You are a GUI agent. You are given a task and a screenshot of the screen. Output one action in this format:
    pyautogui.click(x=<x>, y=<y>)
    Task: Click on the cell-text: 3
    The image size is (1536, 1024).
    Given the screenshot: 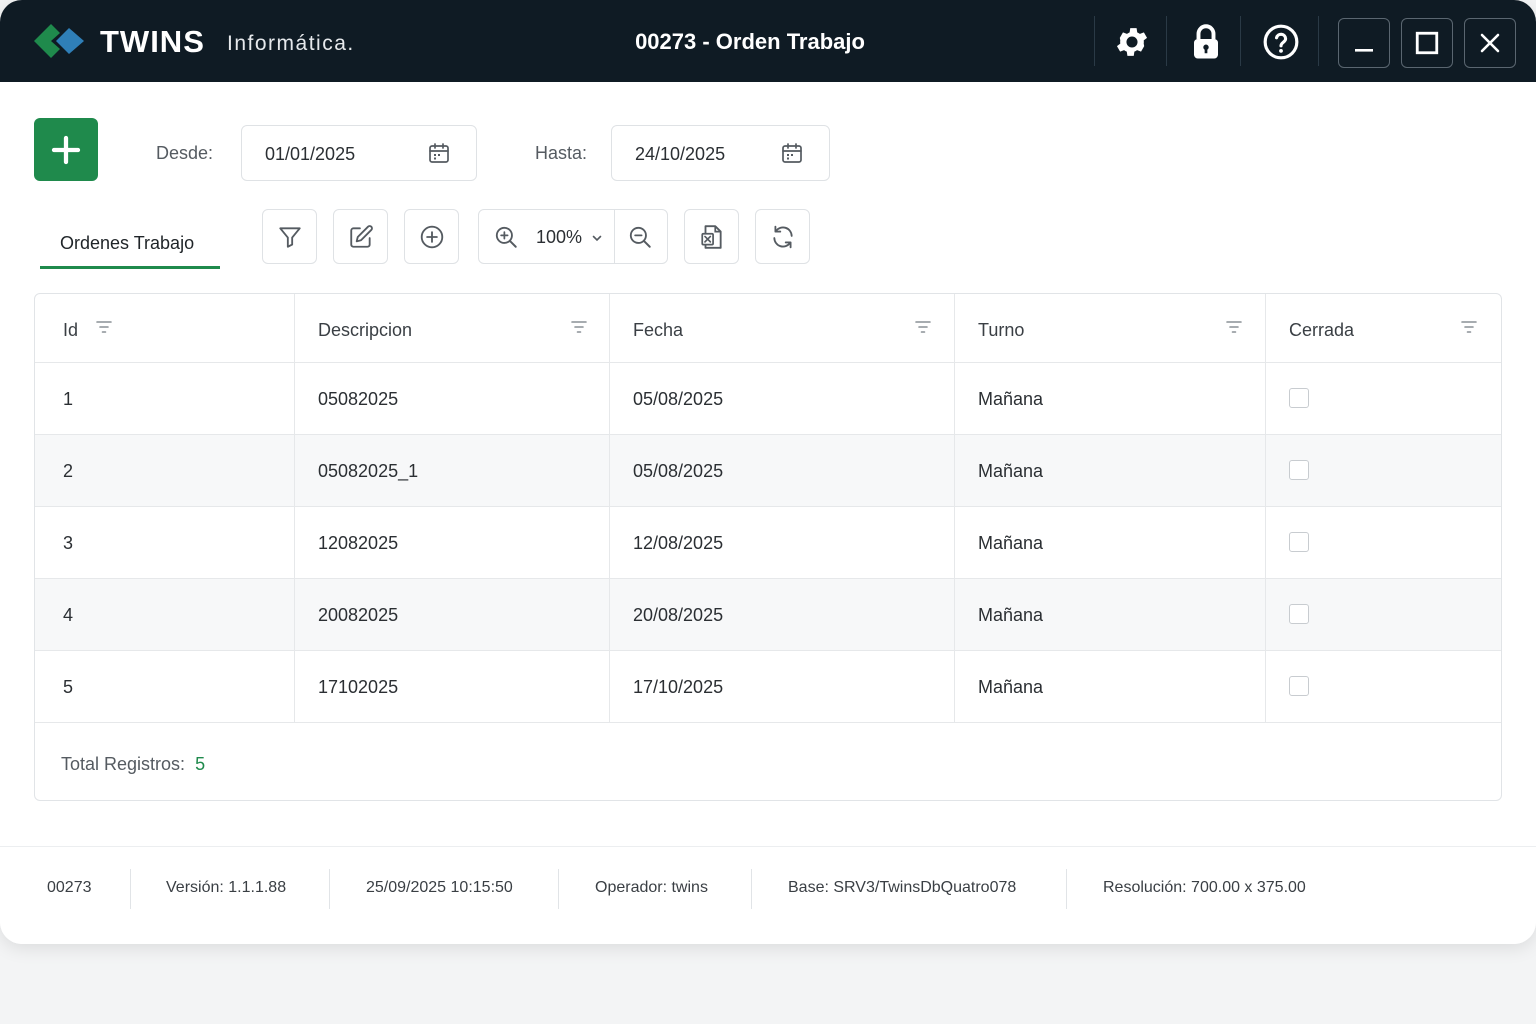 What is the action you would take?
    pyautogui.click(x=68, y=543)
    